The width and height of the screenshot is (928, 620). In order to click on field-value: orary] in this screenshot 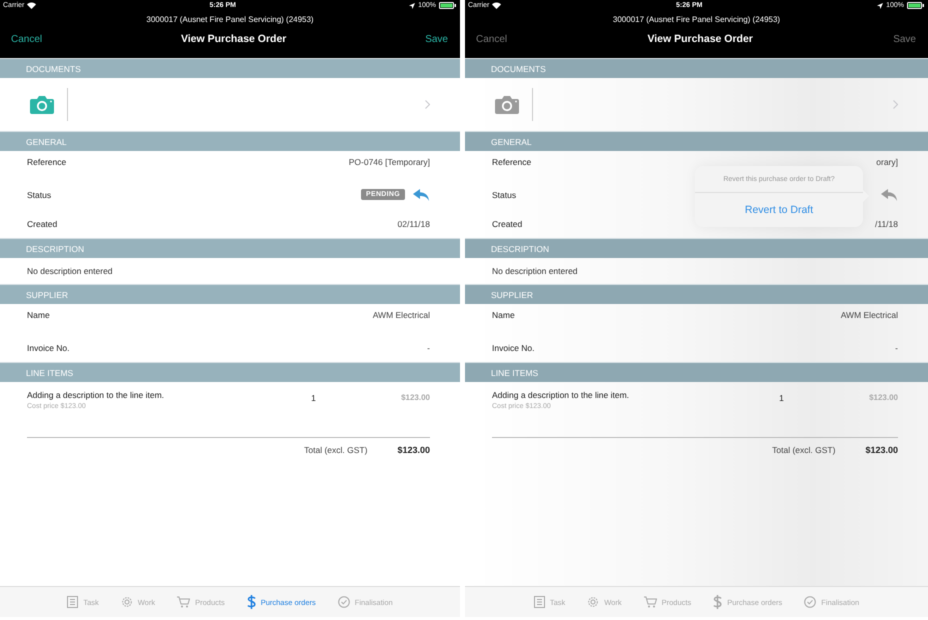, I will do `click(887, 162)`.